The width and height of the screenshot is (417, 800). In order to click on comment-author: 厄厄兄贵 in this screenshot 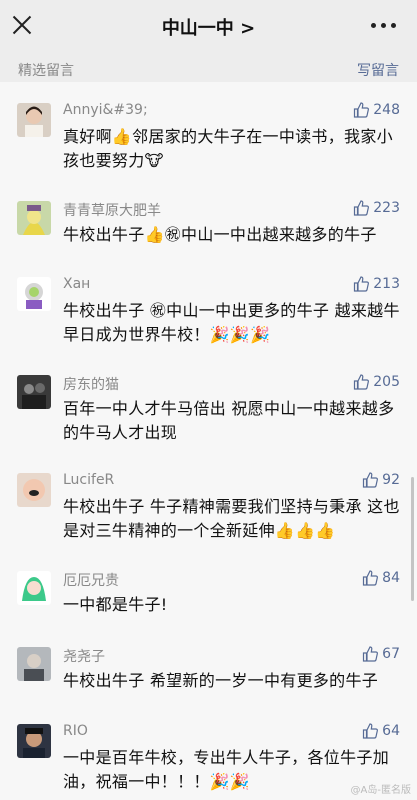, I will do `click(91, 581)`.